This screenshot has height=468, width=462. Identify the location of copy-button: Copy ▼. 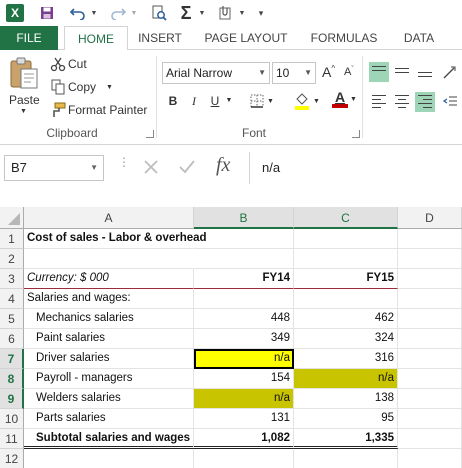
(81, 87).